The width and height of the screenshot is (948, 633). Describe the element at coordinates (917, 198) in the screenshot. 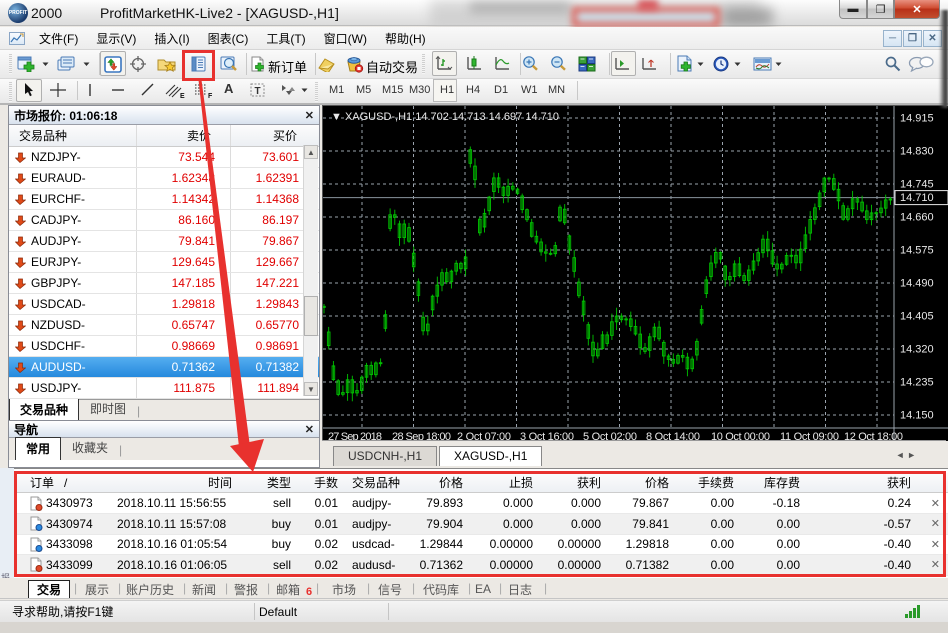

I see `svg-text: 14.710` at that location.